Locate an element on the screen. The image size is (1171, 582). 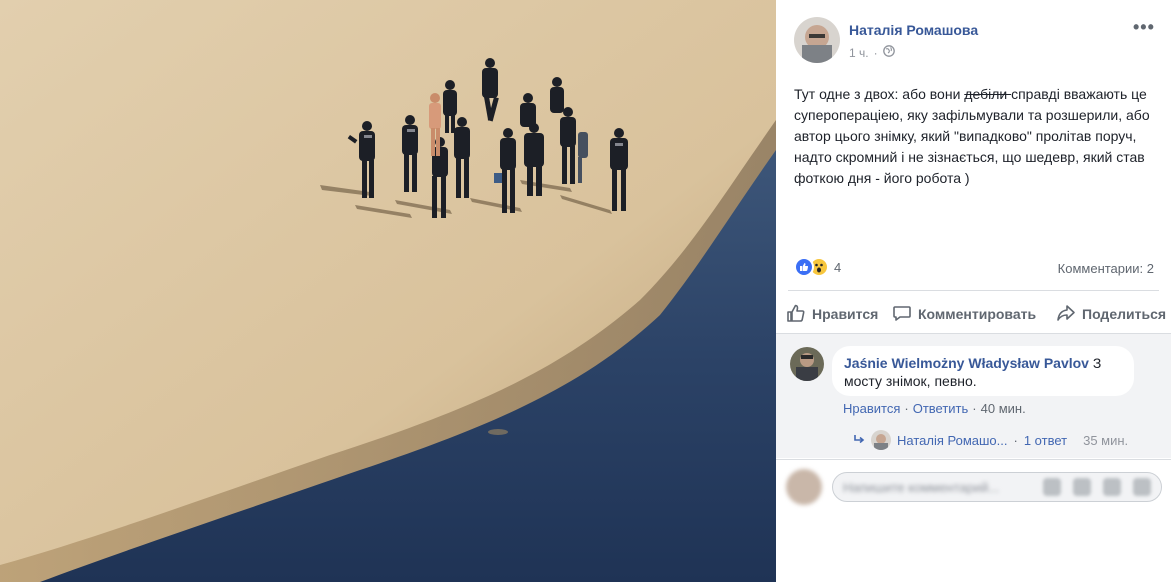
share-button: Поделиться is located at coordinates (1111, 314).